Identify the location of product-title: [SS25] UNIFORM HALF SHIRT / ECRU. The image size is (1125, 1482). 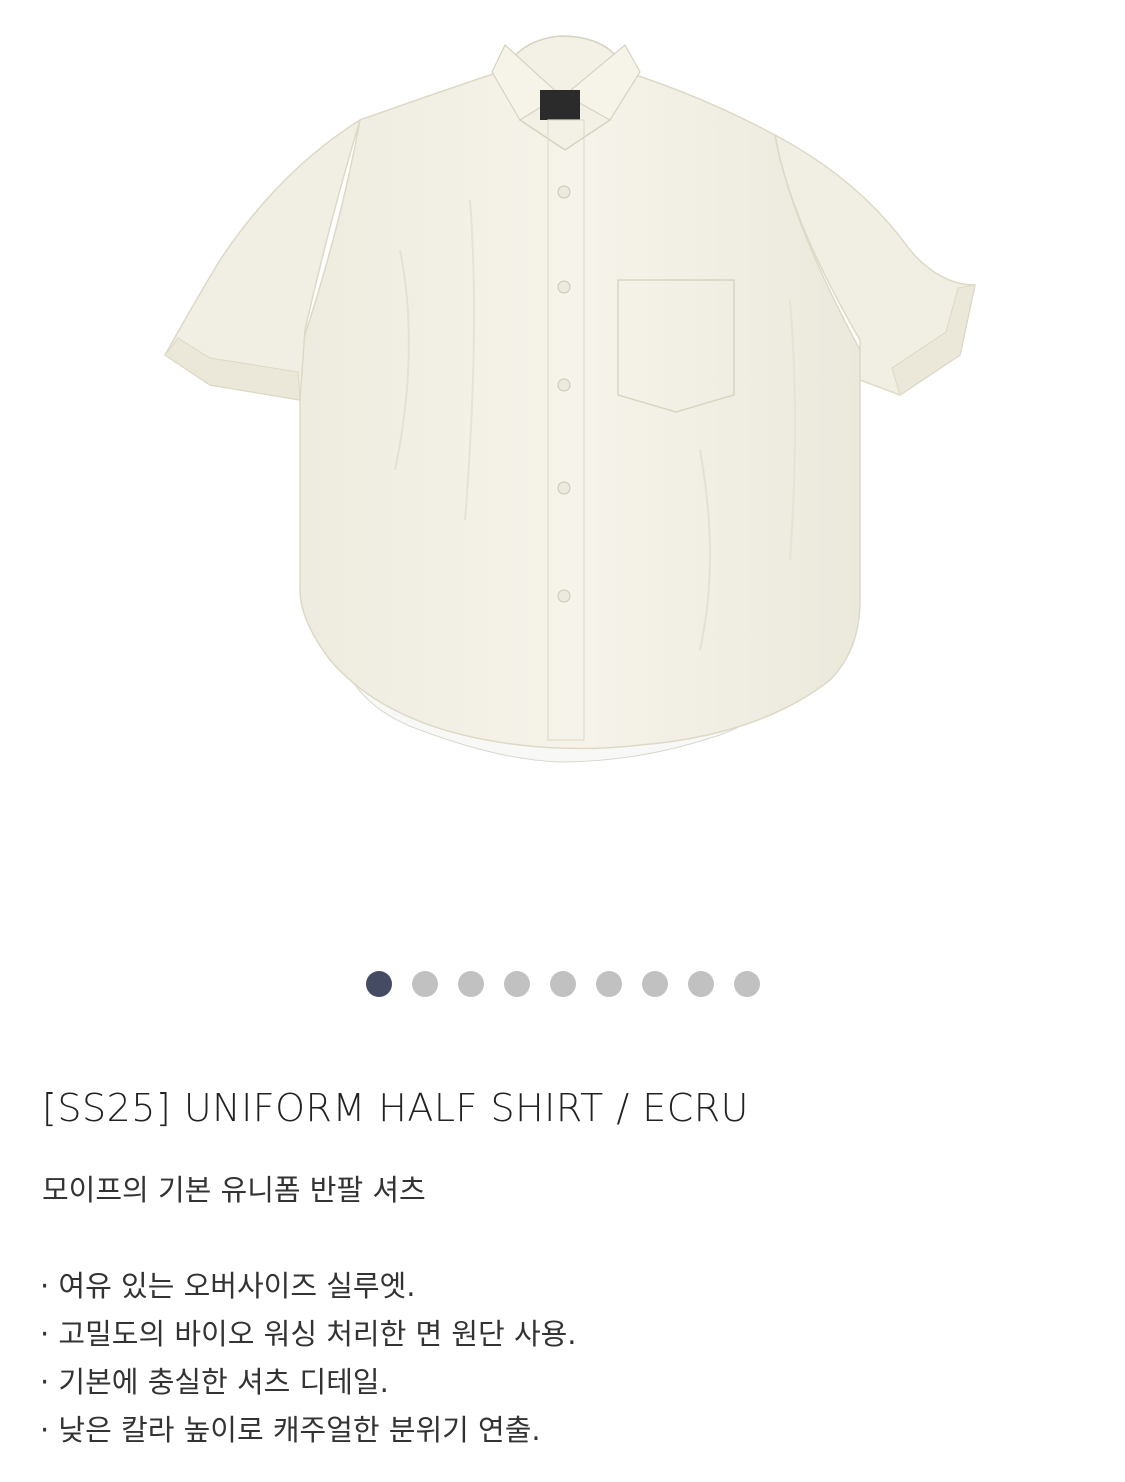
(395, 1108).